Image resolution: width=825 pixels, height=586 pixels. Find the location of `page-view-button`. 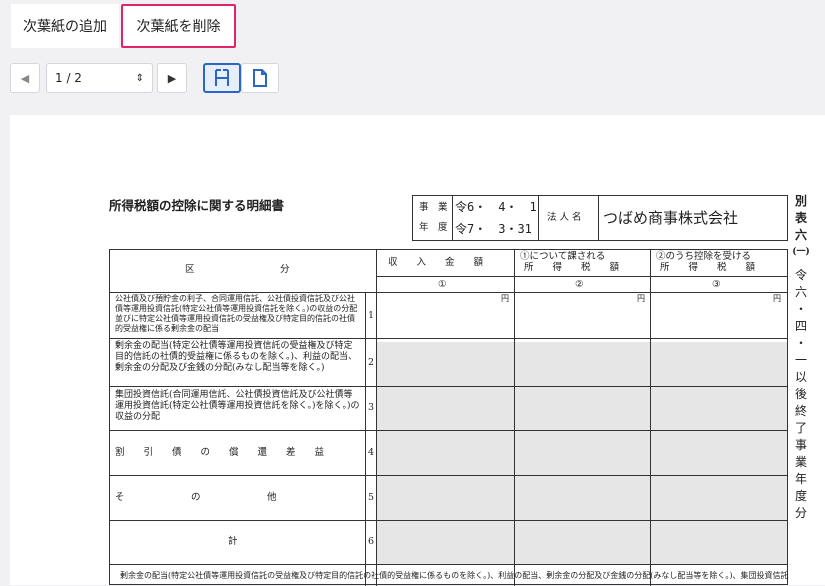

page-view-button is located at coordinates (260, 78).